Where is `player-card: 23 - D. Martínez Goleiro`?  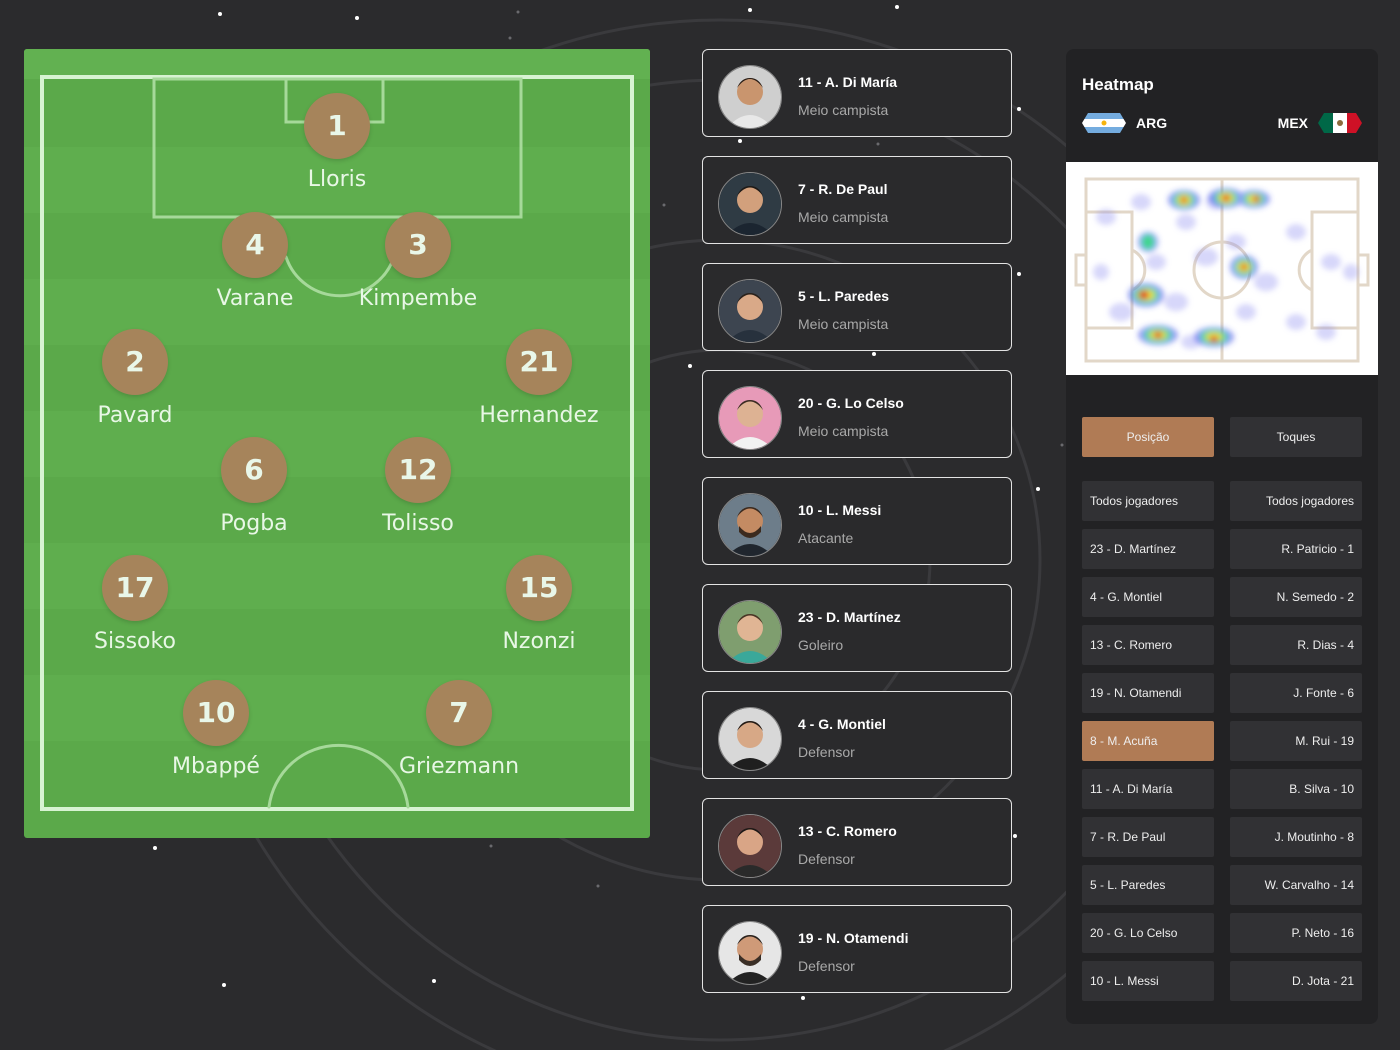 player-card: 23 - D. Martínez Goleiro is located at coordinates (857, 628).